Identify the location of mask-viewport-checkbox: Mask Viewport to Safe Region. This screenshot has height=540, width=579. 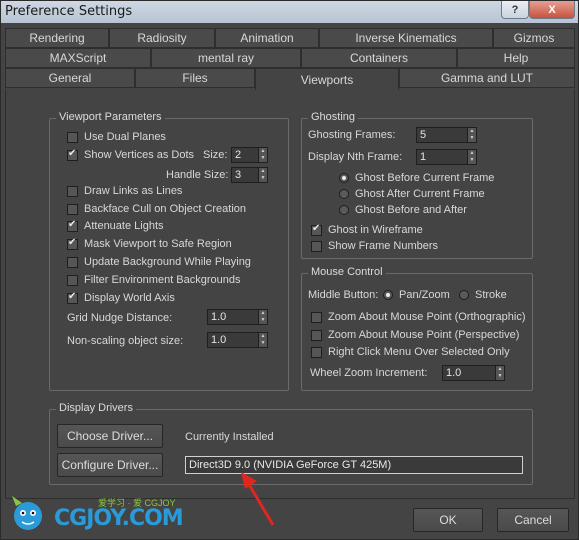
(149, 244).